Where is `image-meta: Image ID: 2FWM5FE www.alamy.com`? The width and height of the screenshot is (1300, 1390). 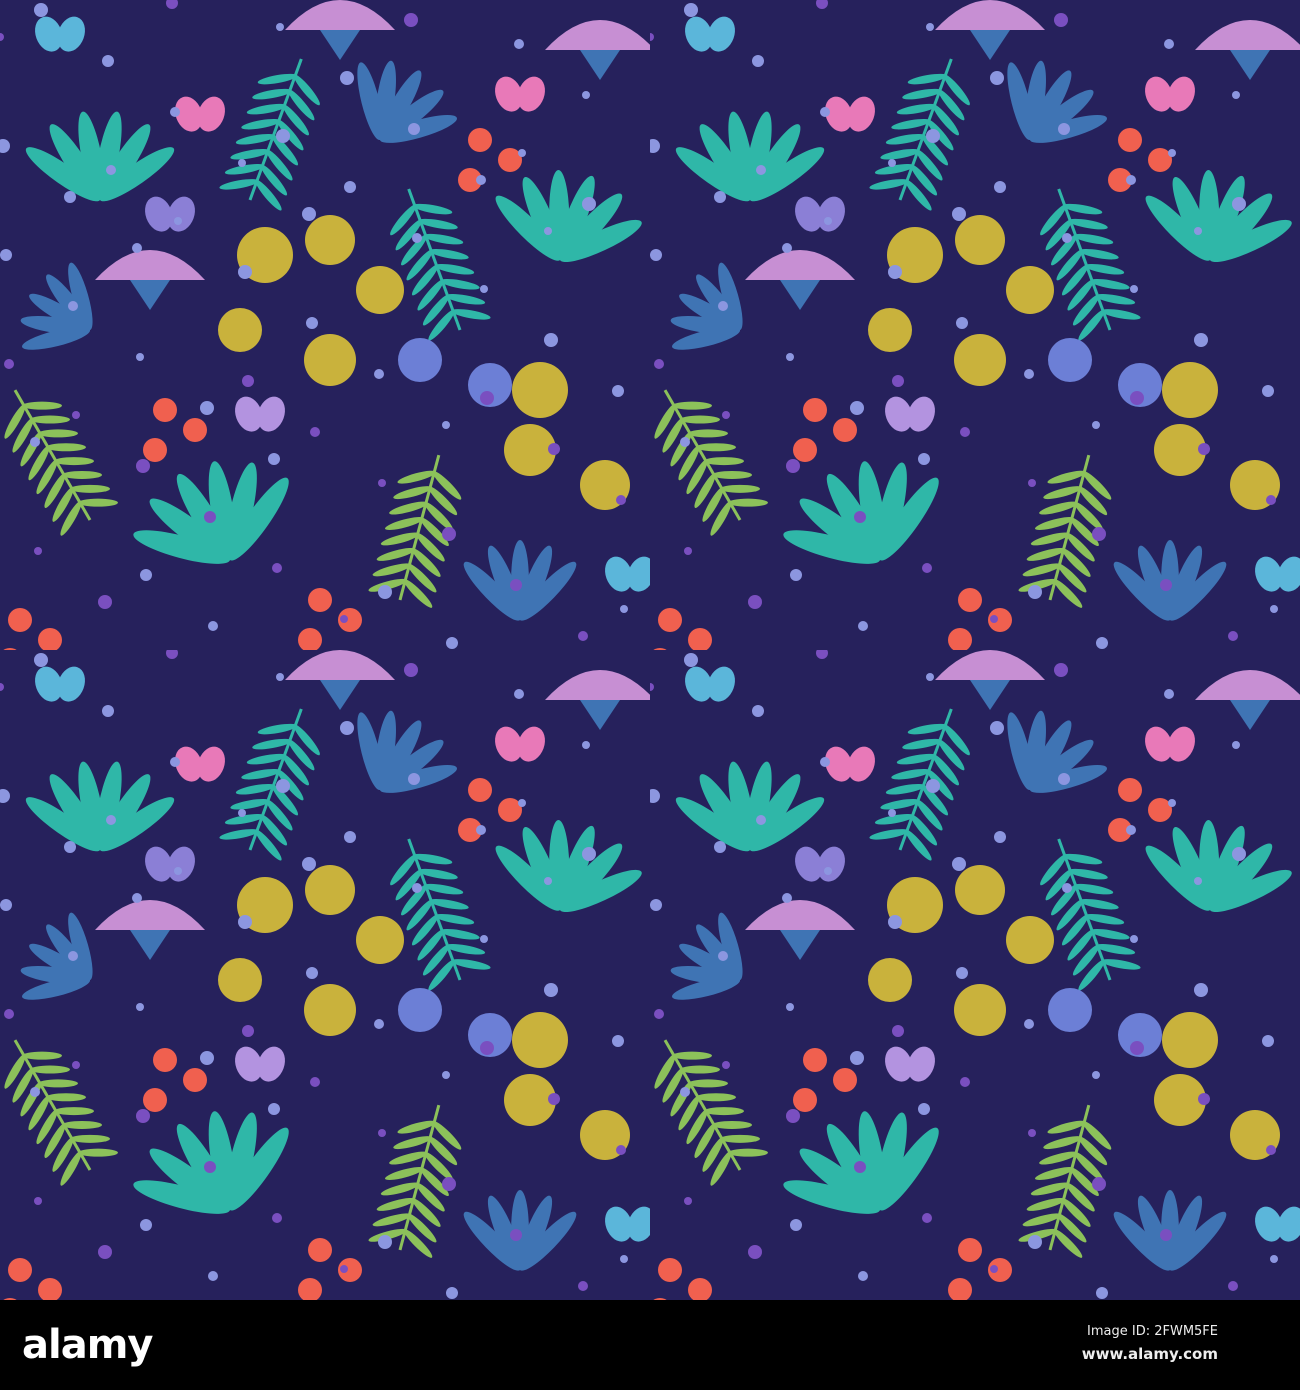 image-meta: Image ID: 2FWM5FE www.alamy.com is located at coordinates (1150, 1343).